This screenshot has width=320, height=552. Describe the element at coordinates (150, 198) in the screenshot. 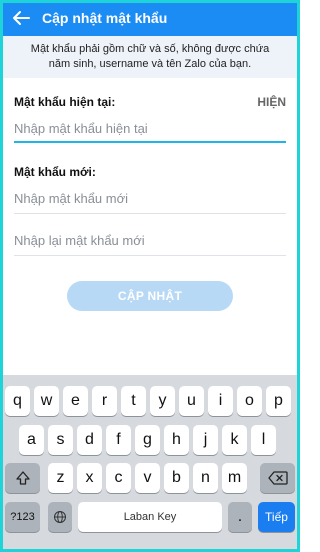

I see `new-password-input: Nhập mật khẩu mới` at that location.